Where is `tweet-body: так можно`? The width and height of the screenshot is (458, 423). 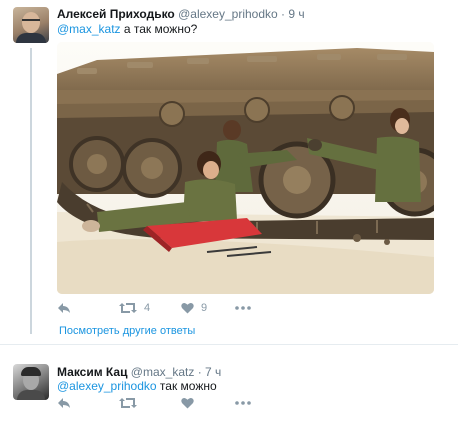 tweet-body: так можно is located at coordinates (186, 386).